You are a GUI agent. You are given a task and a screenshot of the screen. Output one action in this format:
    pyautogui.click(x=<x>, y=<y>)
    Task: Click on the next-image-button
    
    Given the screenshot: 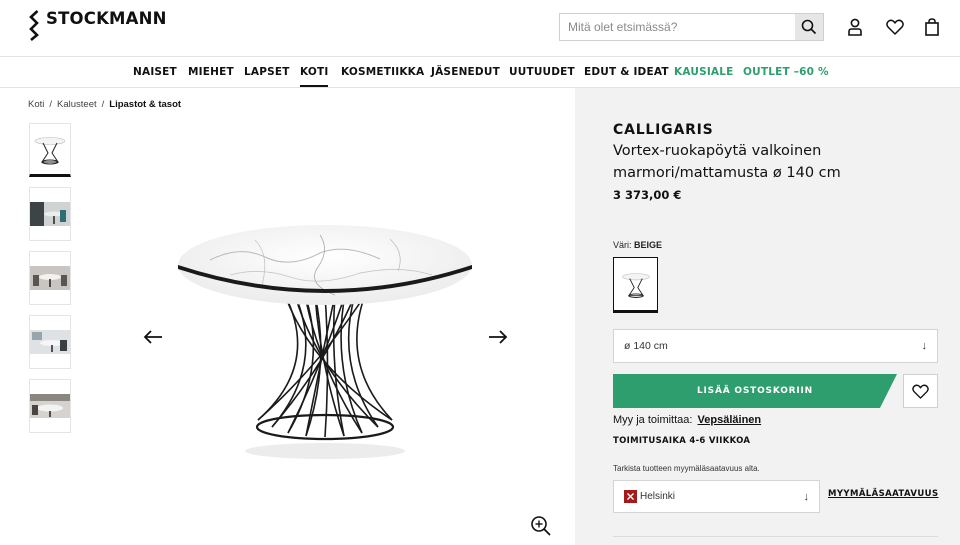 What is the action you would take?
    pyautogui.click(x=498, y=337)
    